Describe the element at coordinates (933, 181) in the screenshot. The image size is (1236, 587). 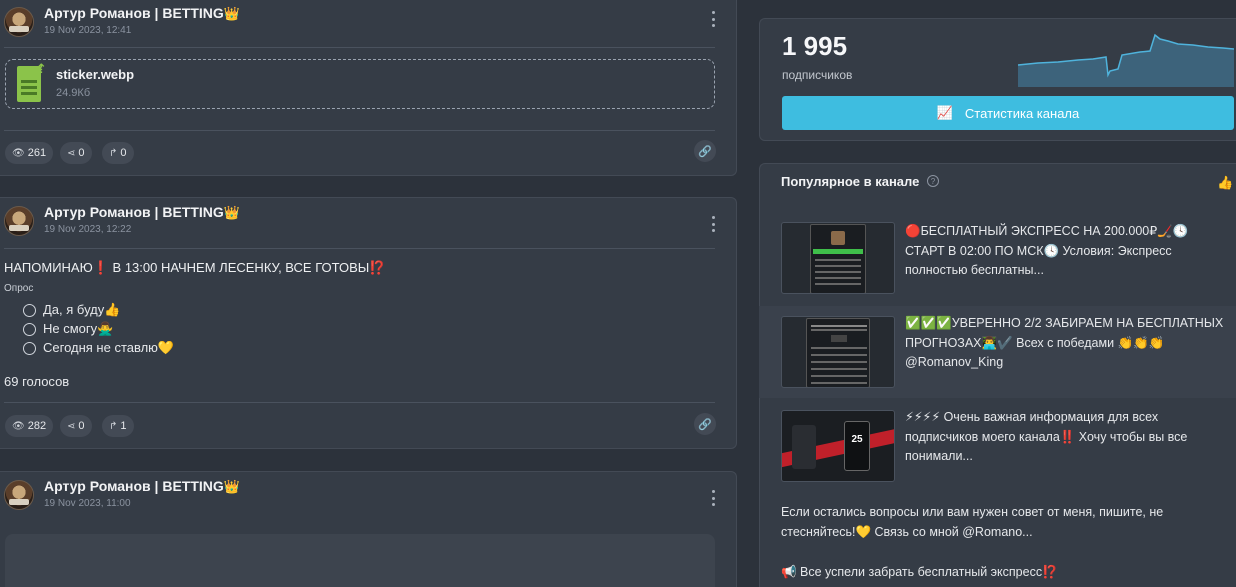
I see `info-icon: ?` at that location.